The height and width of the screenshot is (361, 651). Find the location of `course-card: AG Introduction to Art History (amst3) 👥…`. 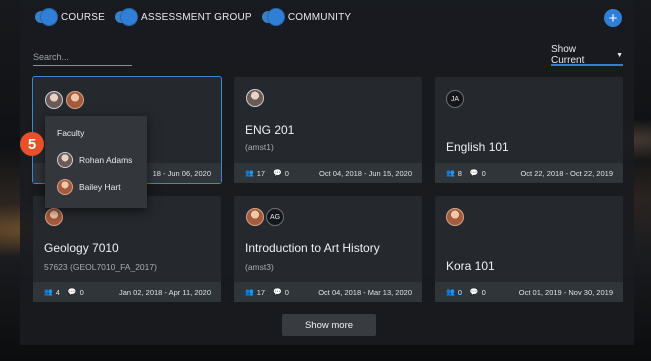

course-card: AG Introduction to Art History (amst3) 👥… is located at coordinates (328, 249).